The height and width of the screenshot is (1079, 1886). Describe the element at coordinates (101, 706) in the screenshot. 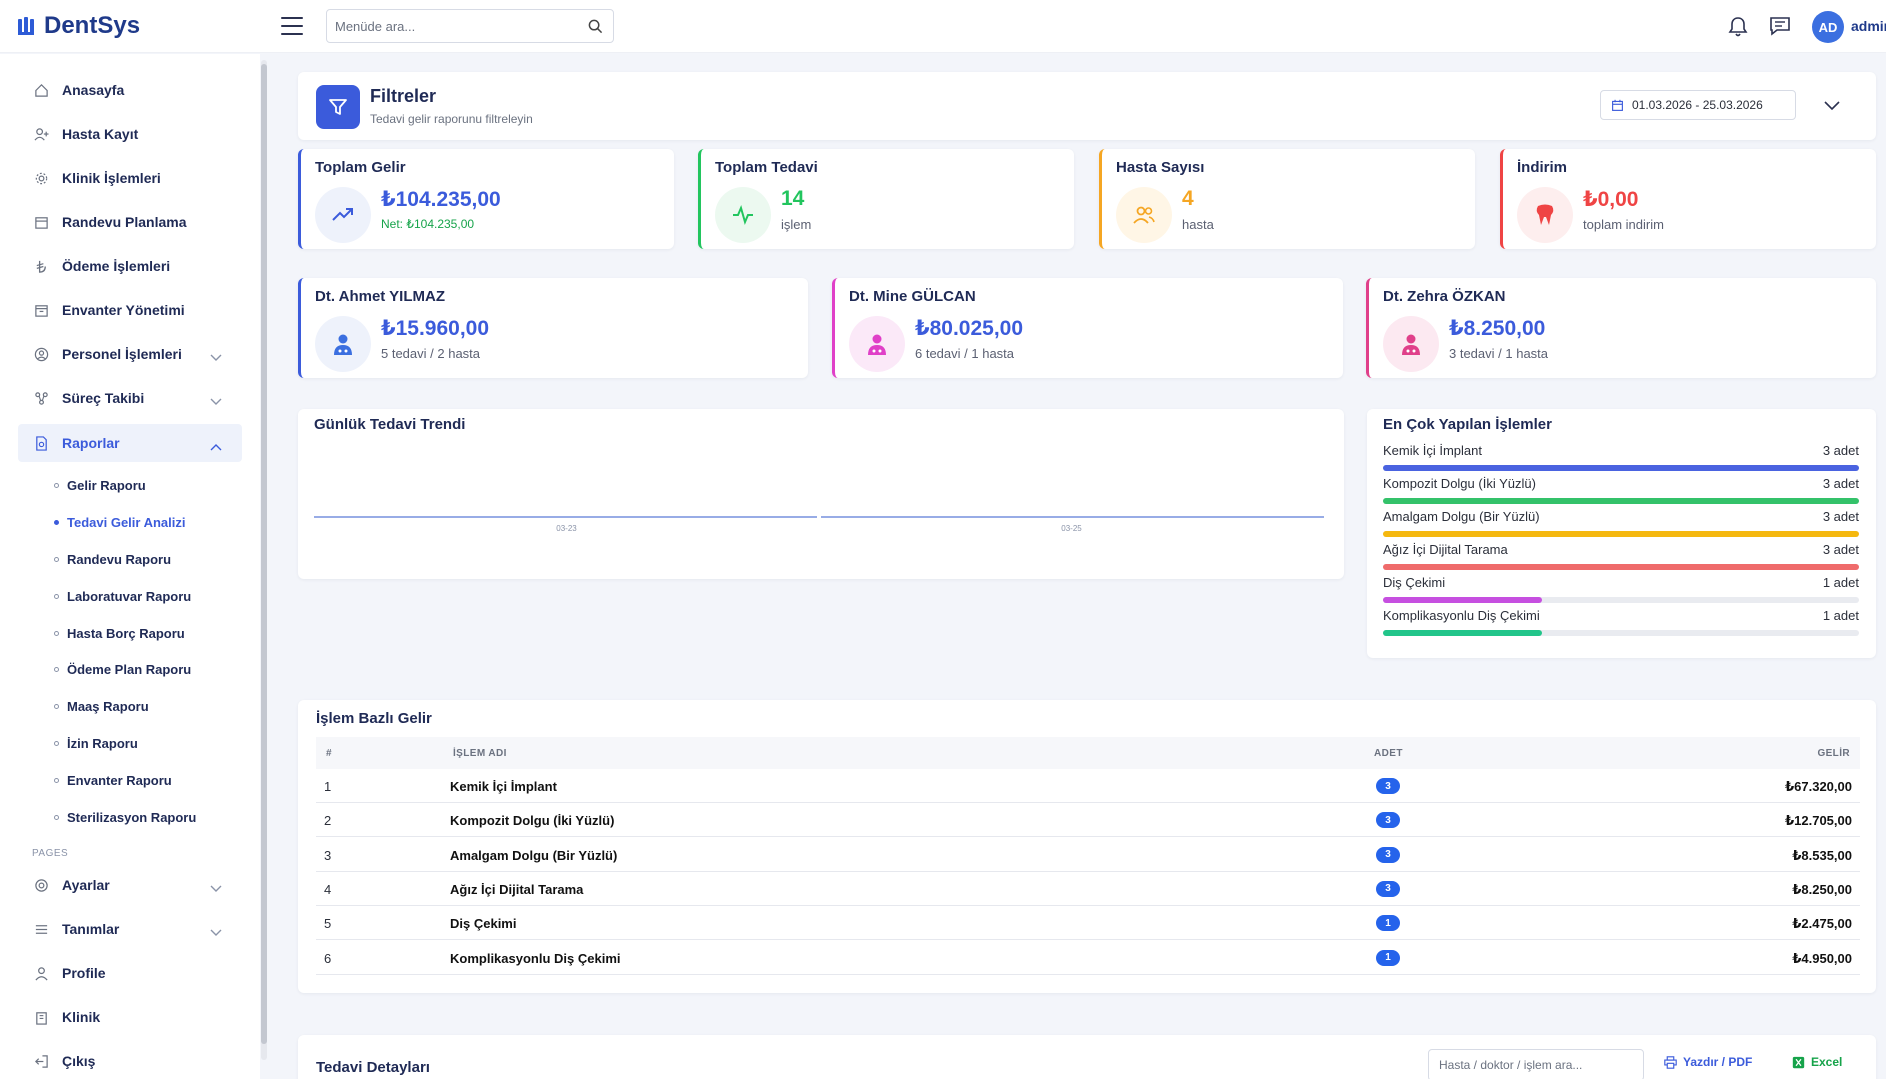

I see `sidebar-subitem-maas-raporu: Maaş Raporu` at that location.